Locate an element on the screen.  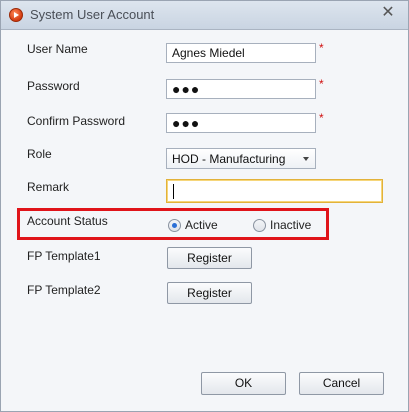
remark-label: Remark is located at coordinates (48, 187).